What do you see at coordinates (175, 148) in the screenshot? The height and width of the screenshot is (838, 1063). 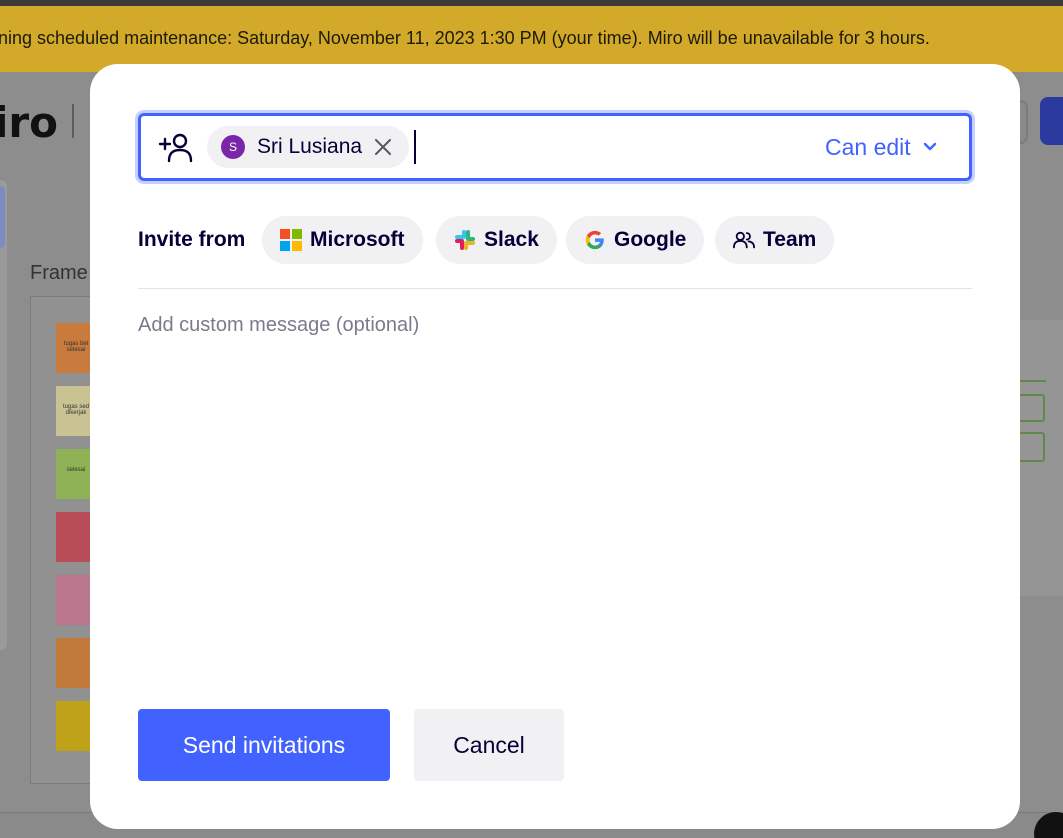 I see `add-user-icon` at bounding box center [175, 148].